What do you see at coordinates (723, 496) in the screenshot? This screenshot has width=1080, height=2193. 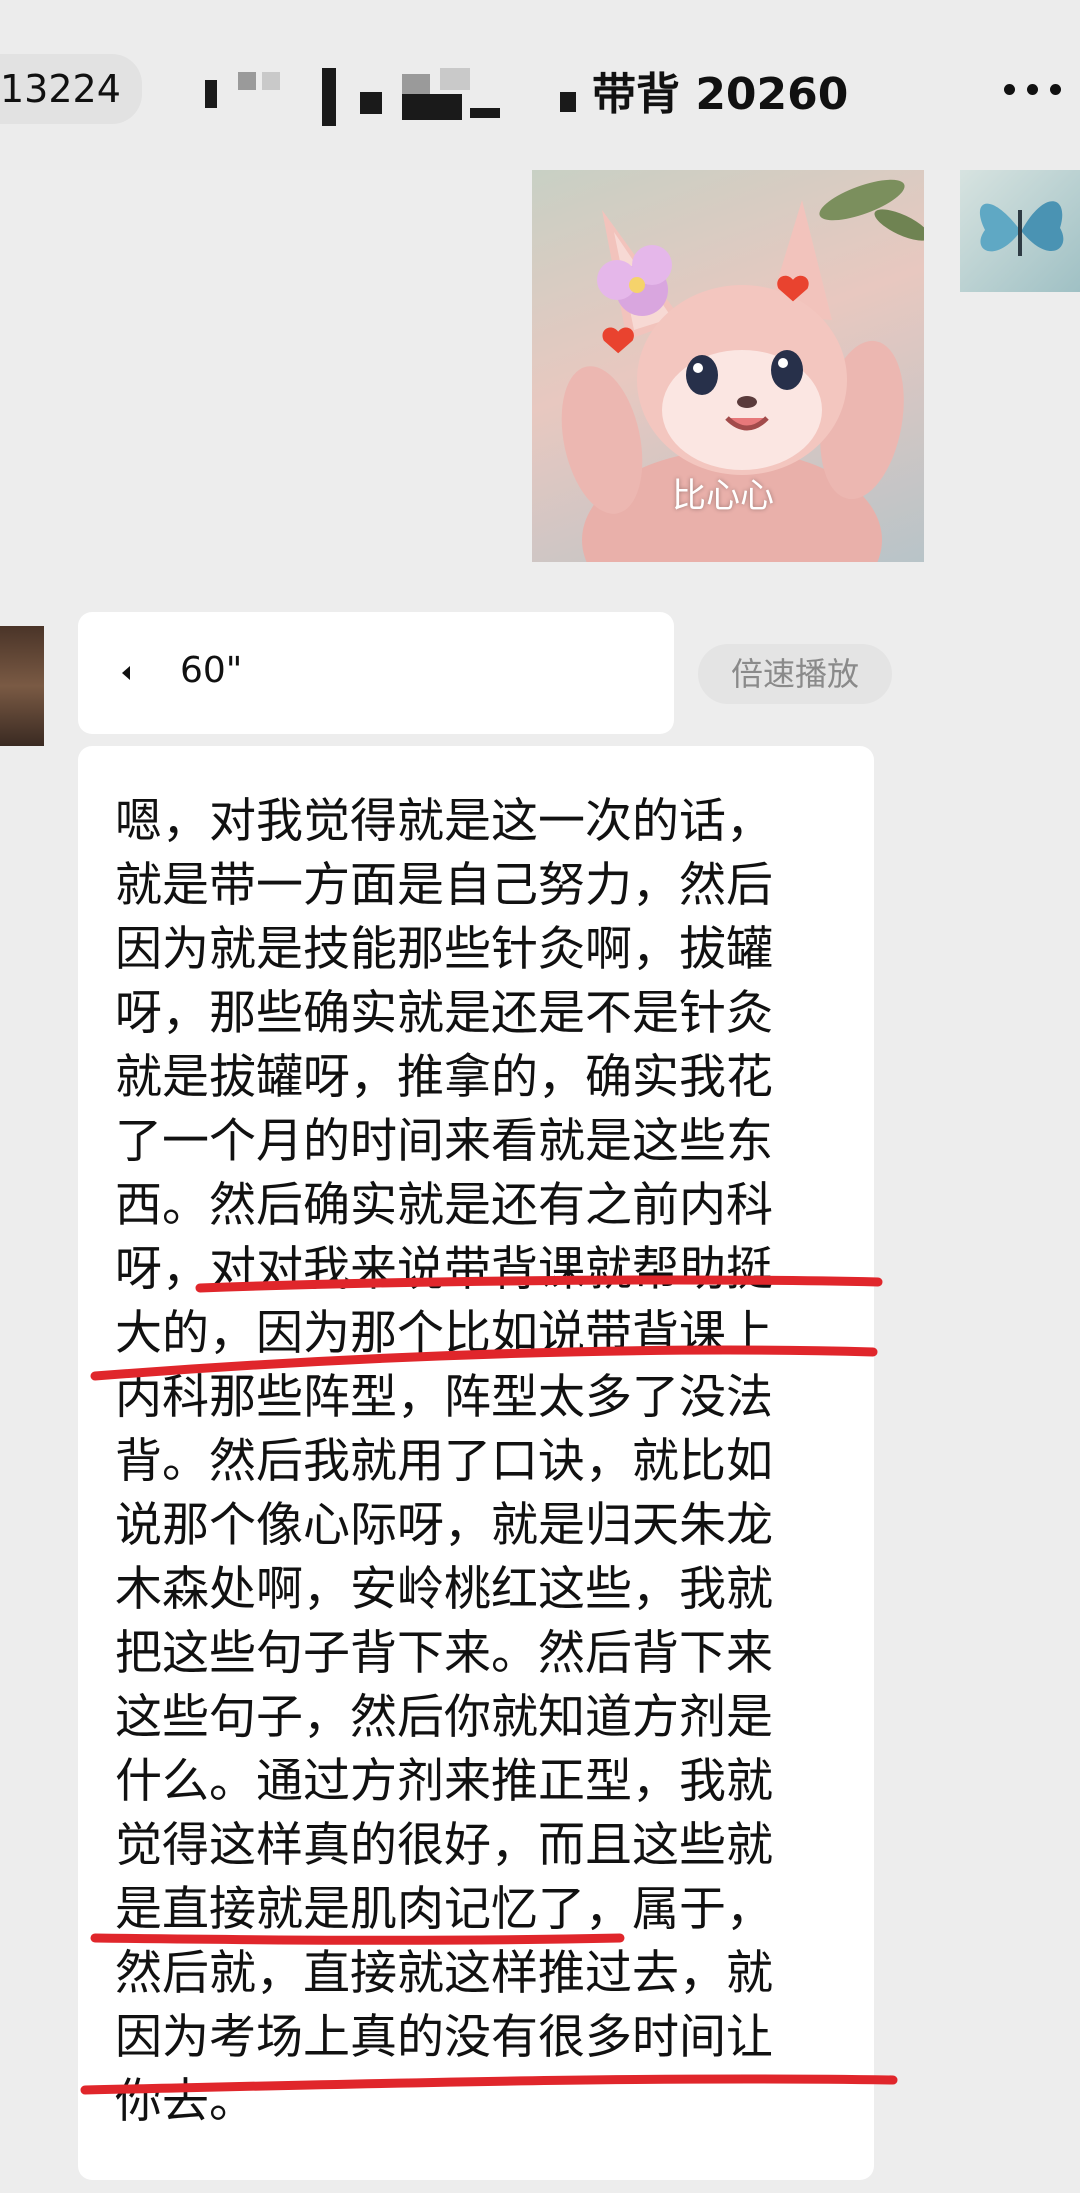 I see `sticker-caption: 比心心` at bounding box center [723, 496].